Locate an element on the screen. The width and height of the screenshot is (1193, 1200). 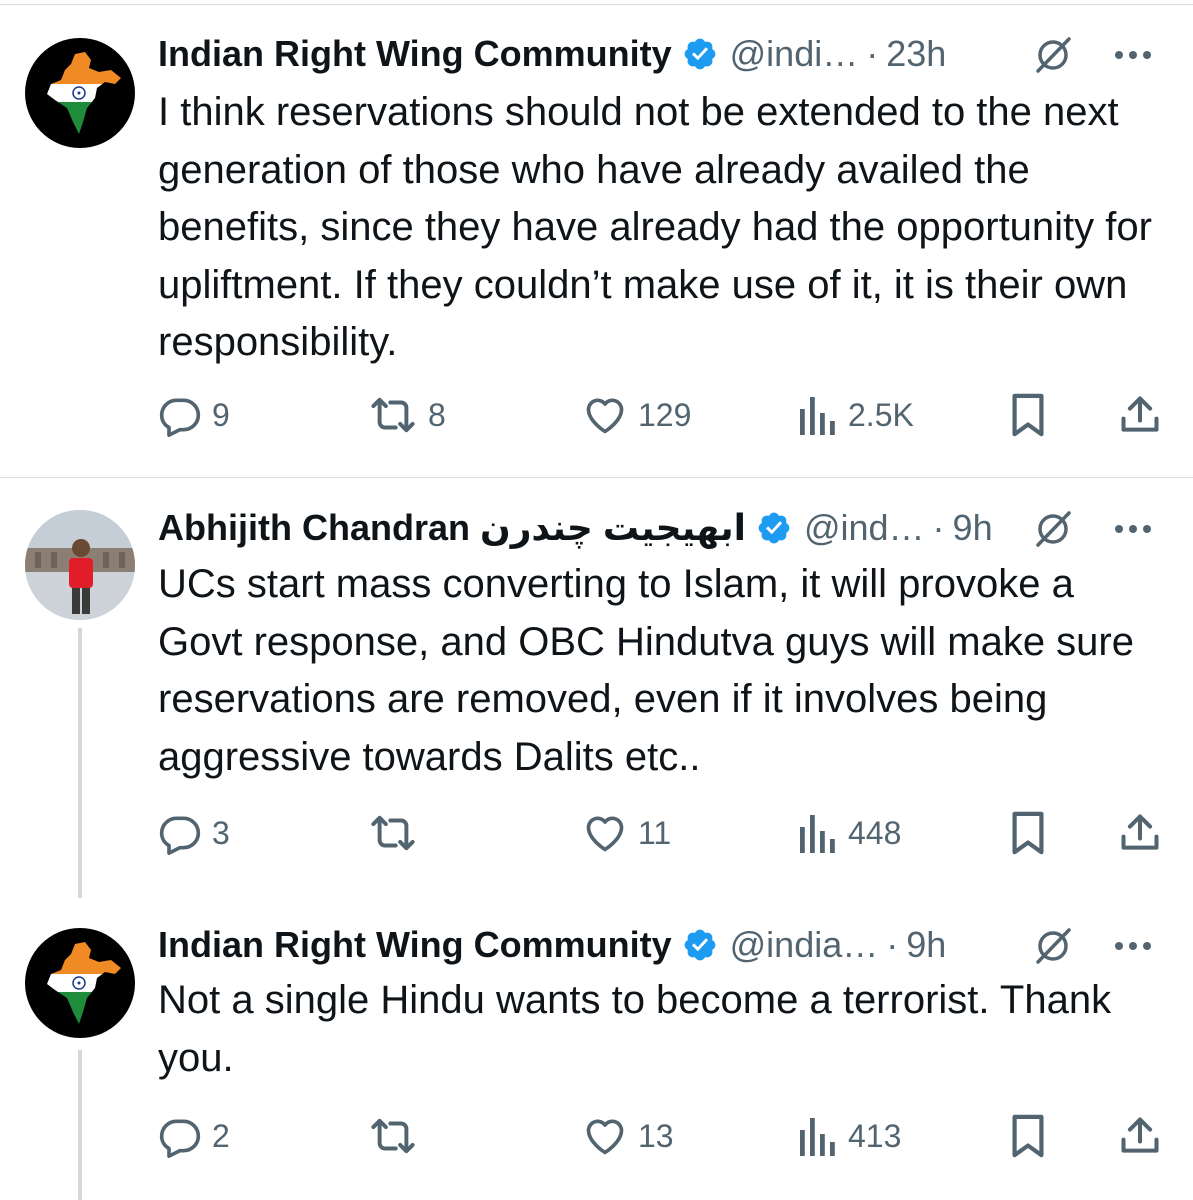
tweet-header: Indian Right Wing Community @indi… · 23h is located at coordinates (660, 54).